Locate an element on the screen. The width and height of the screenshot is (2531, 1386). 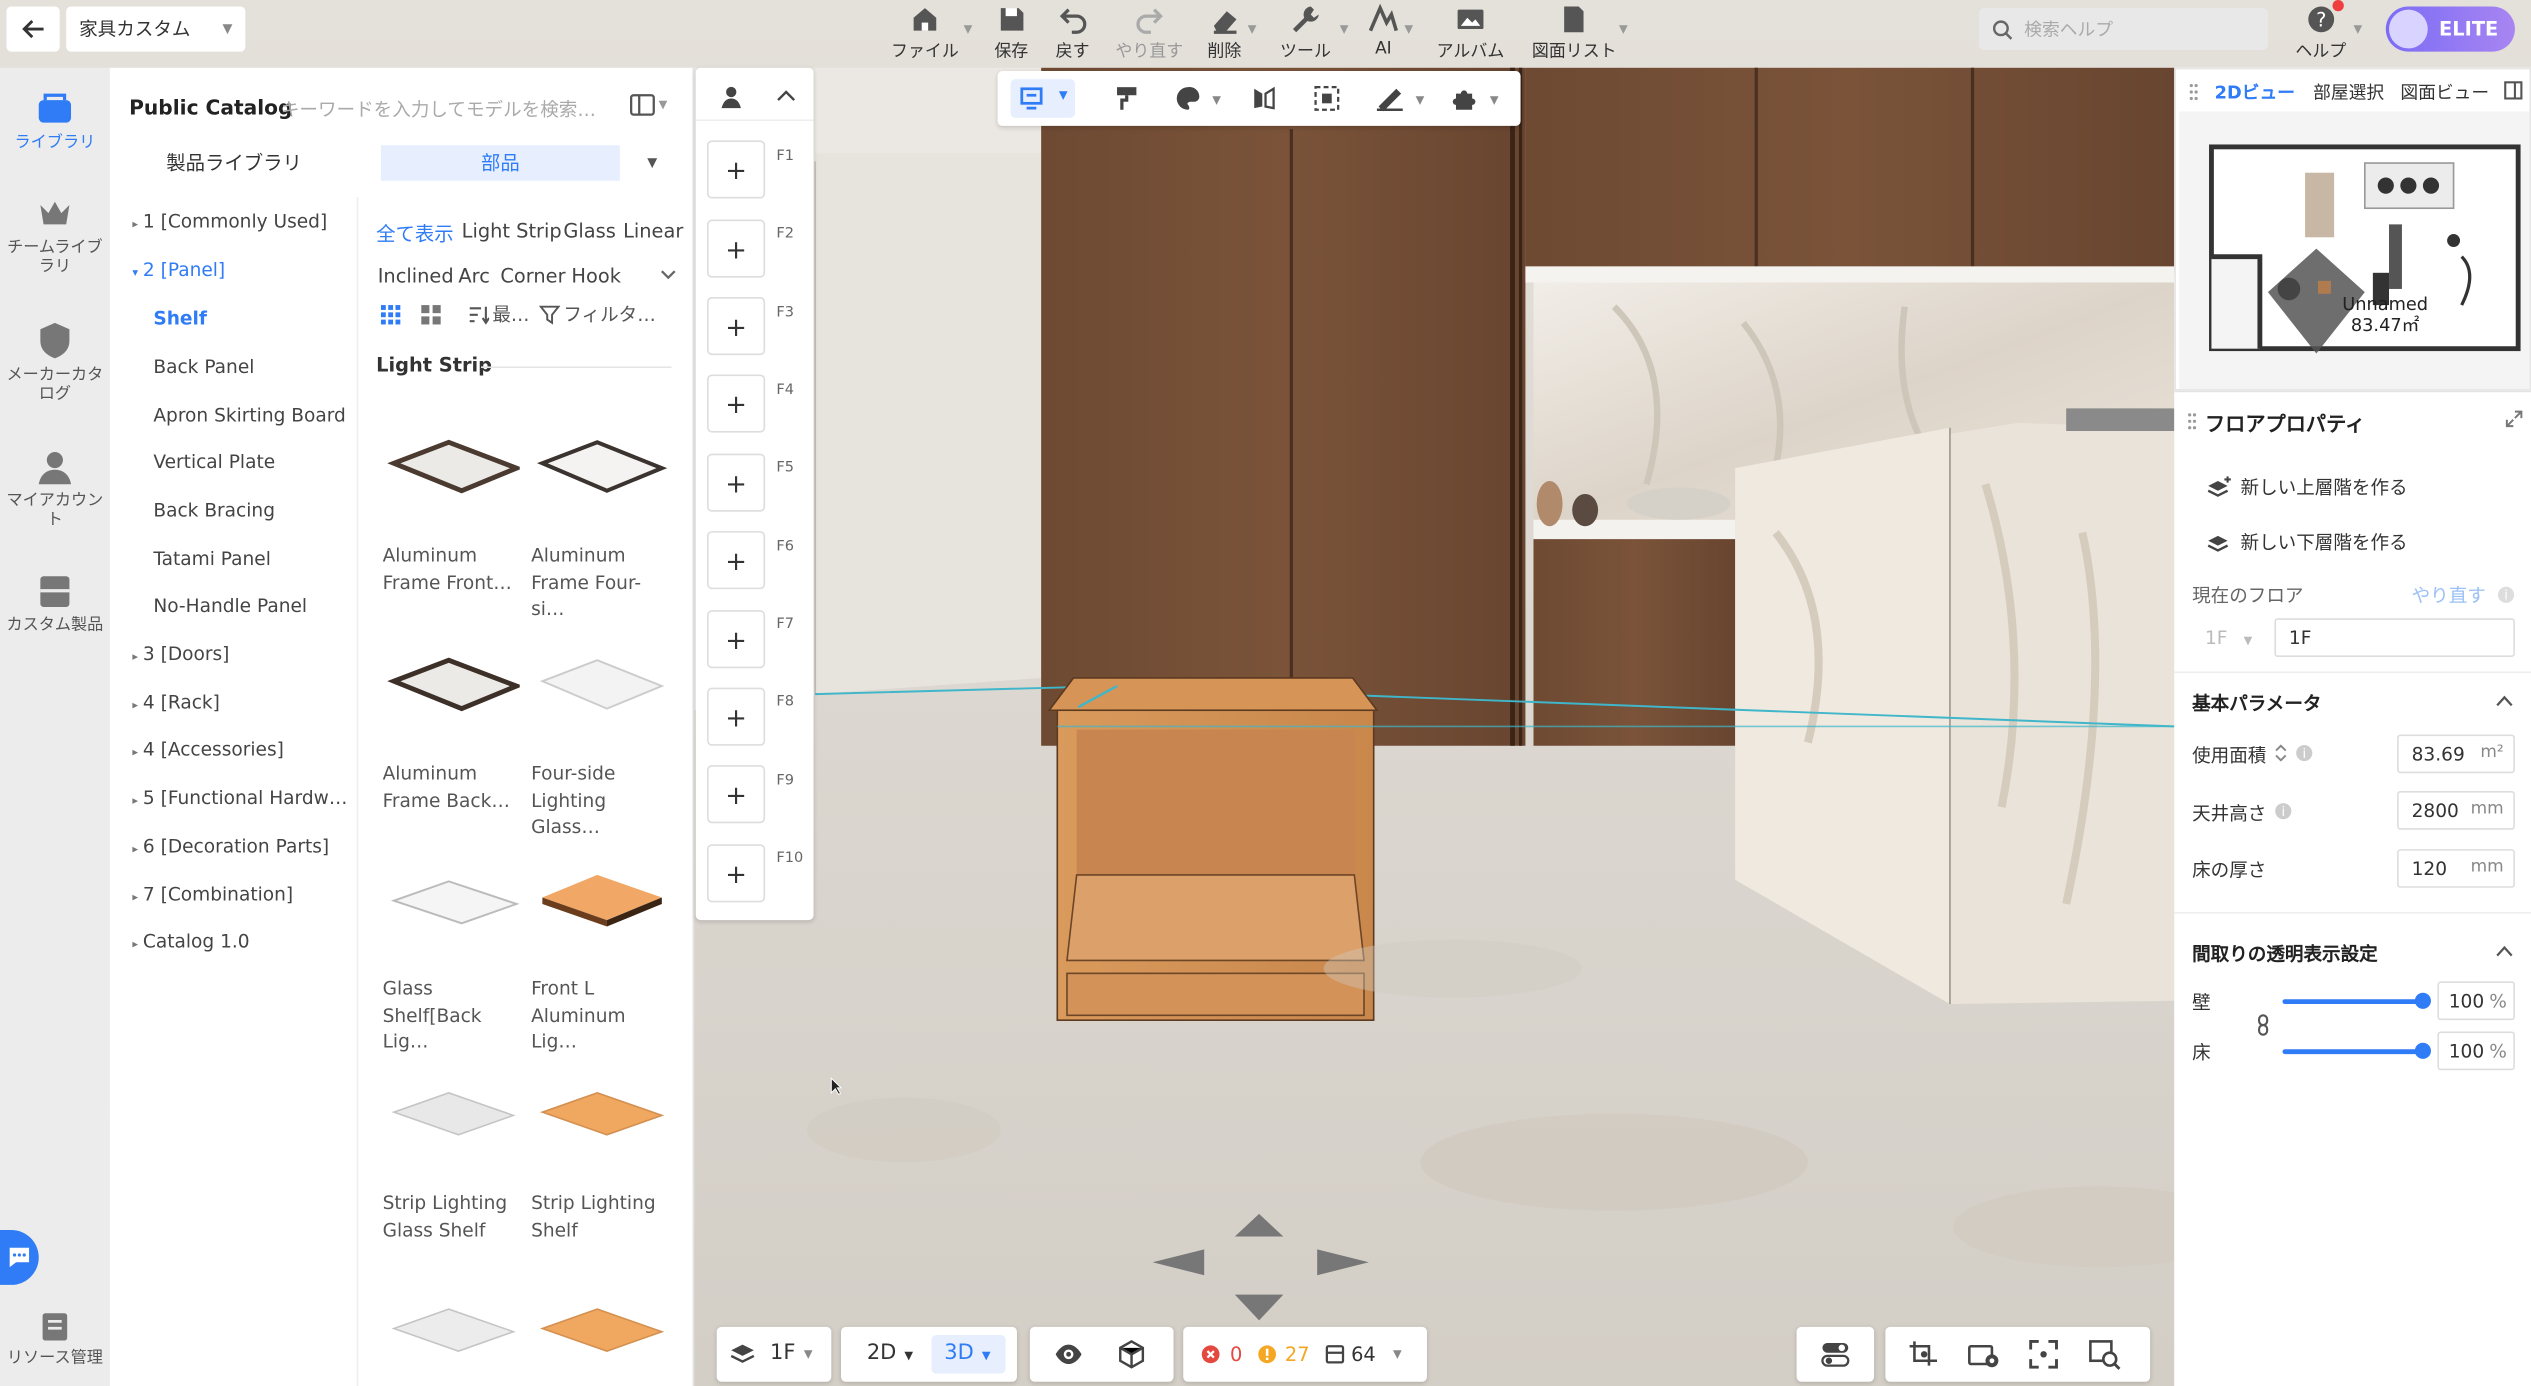
panel-layout-icon is located at coordinates (643, 105).